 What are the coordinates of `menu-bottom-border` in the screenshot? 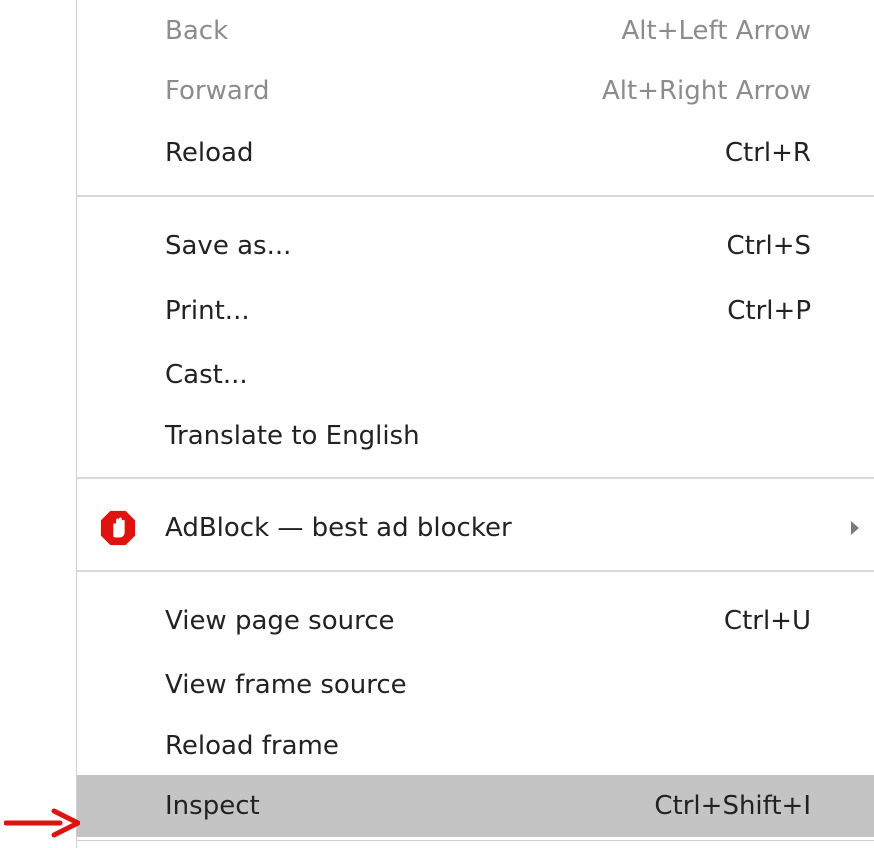 It's located at (475, 840).